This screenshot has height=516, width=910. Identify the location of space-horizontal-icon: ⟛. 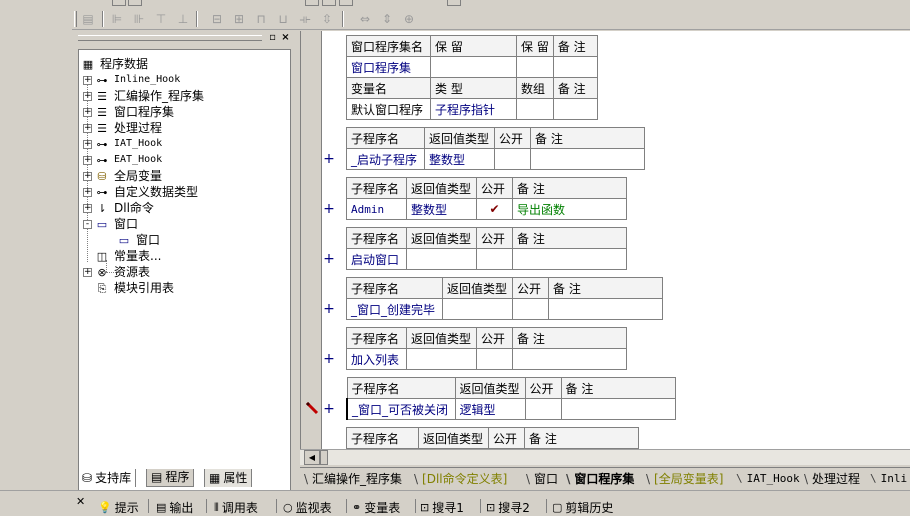
(305, 19).